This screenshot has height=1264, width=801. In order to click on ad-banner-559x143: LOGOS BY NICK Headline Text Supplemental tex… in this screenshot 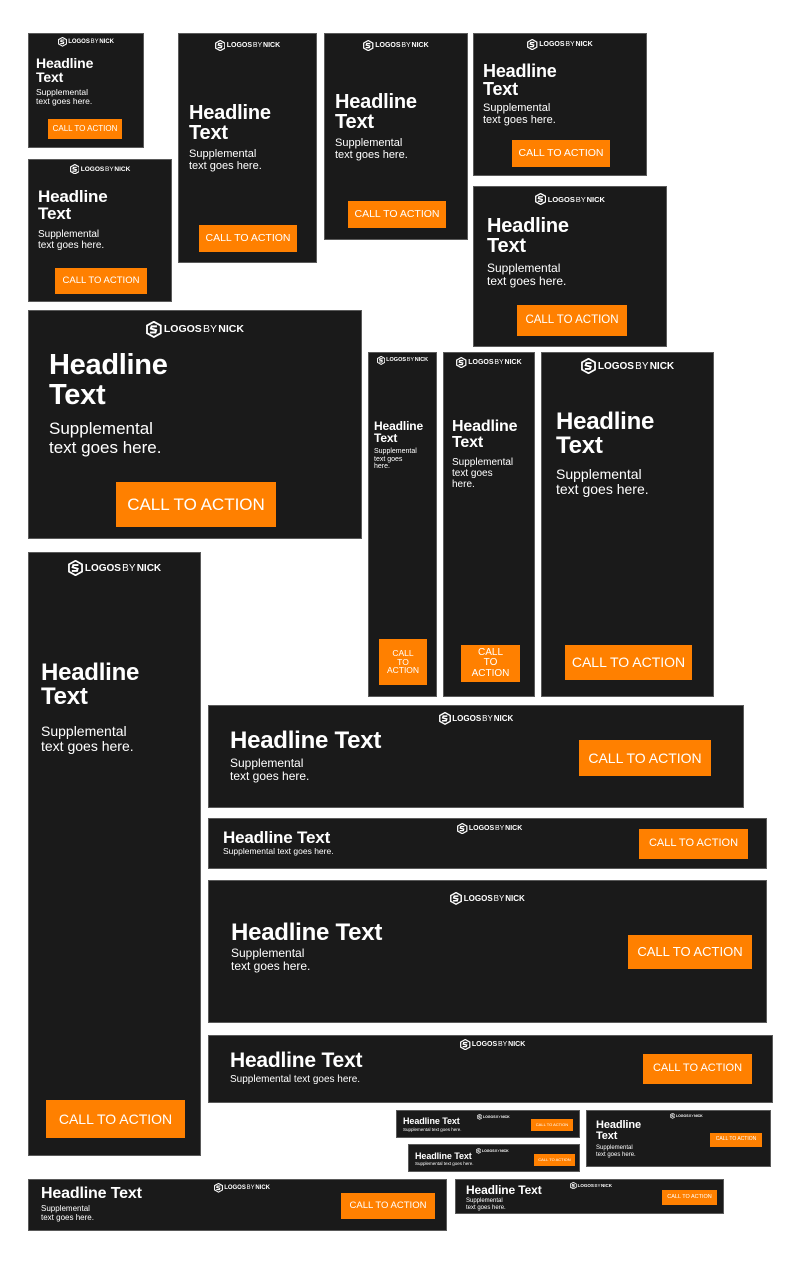, I will do `click(487, 951)`.